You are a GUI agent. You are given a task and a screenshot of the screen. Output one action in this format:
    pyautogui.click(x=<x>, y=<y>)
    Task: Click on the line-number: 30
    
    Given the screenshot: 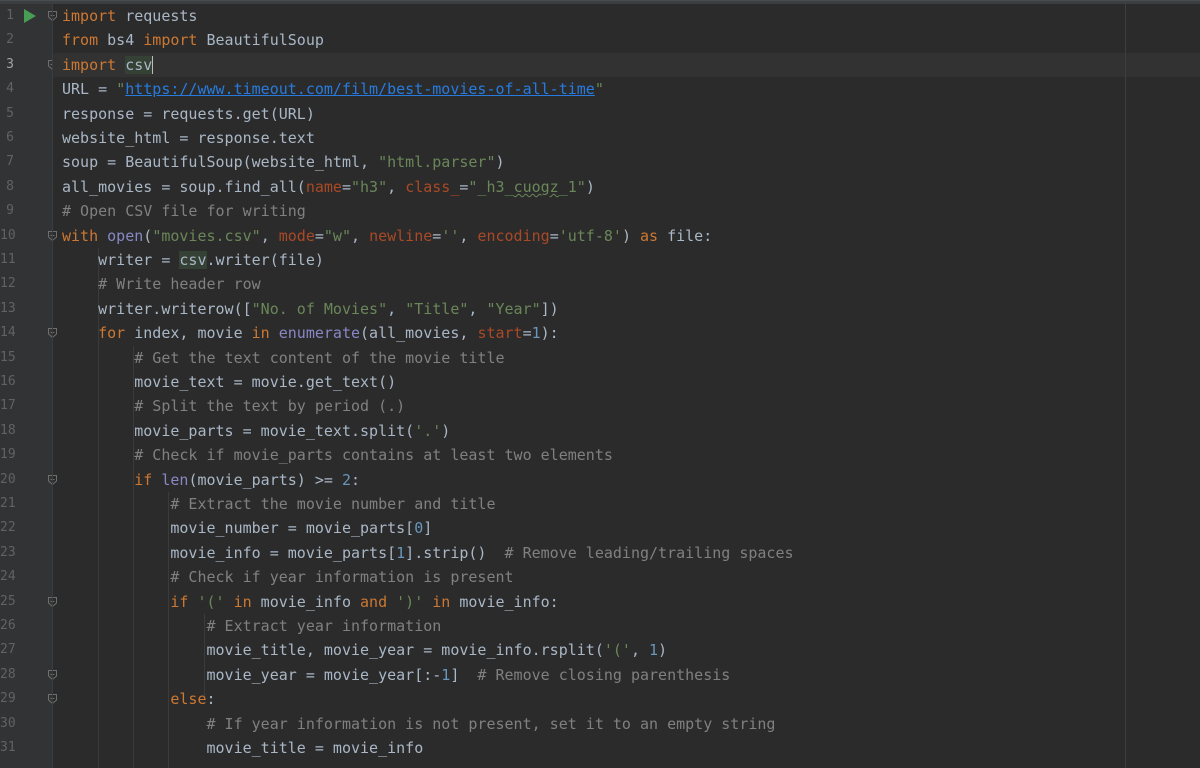 What is the action you would take?
    pyautogui.click(x=8, y=723)
    